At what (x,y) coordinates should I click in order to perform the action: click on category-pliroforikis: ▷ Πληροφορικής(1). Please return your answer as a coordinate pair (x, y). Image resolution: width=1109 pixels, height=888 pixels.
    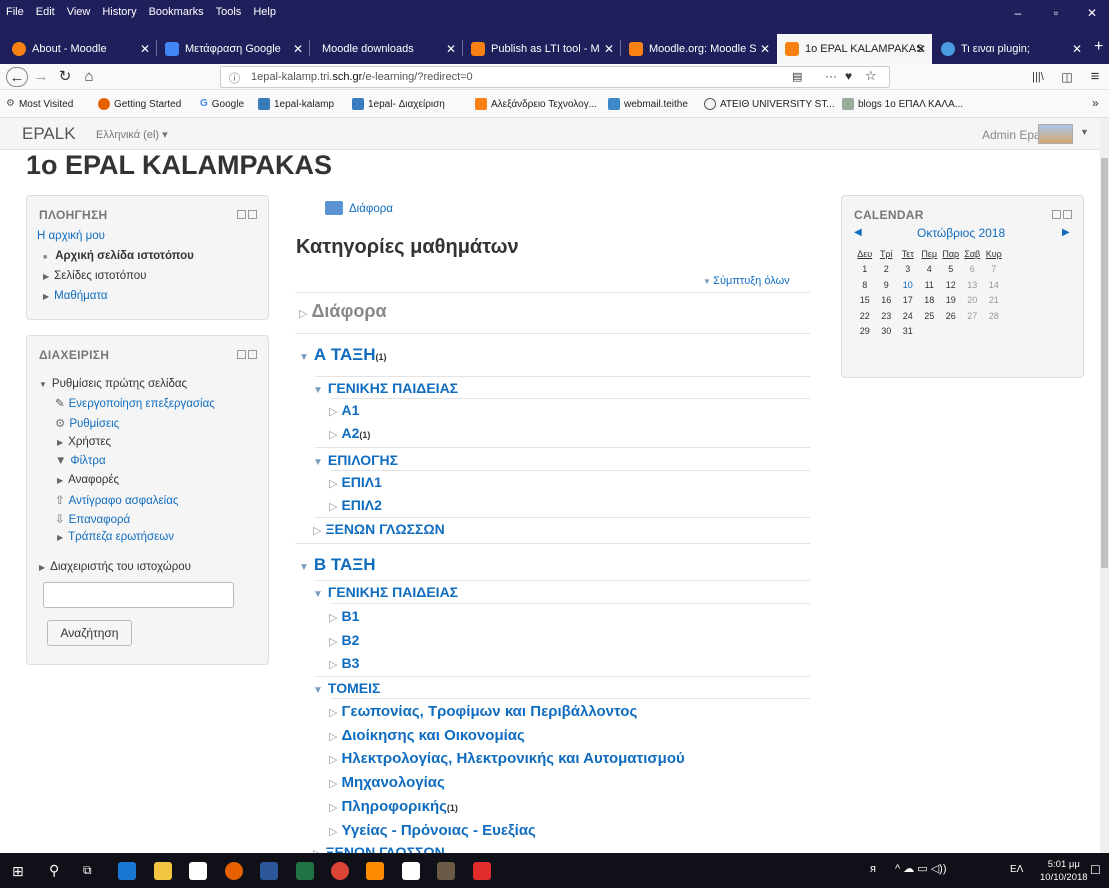
    Looking at the image, I should click on (393, 806).